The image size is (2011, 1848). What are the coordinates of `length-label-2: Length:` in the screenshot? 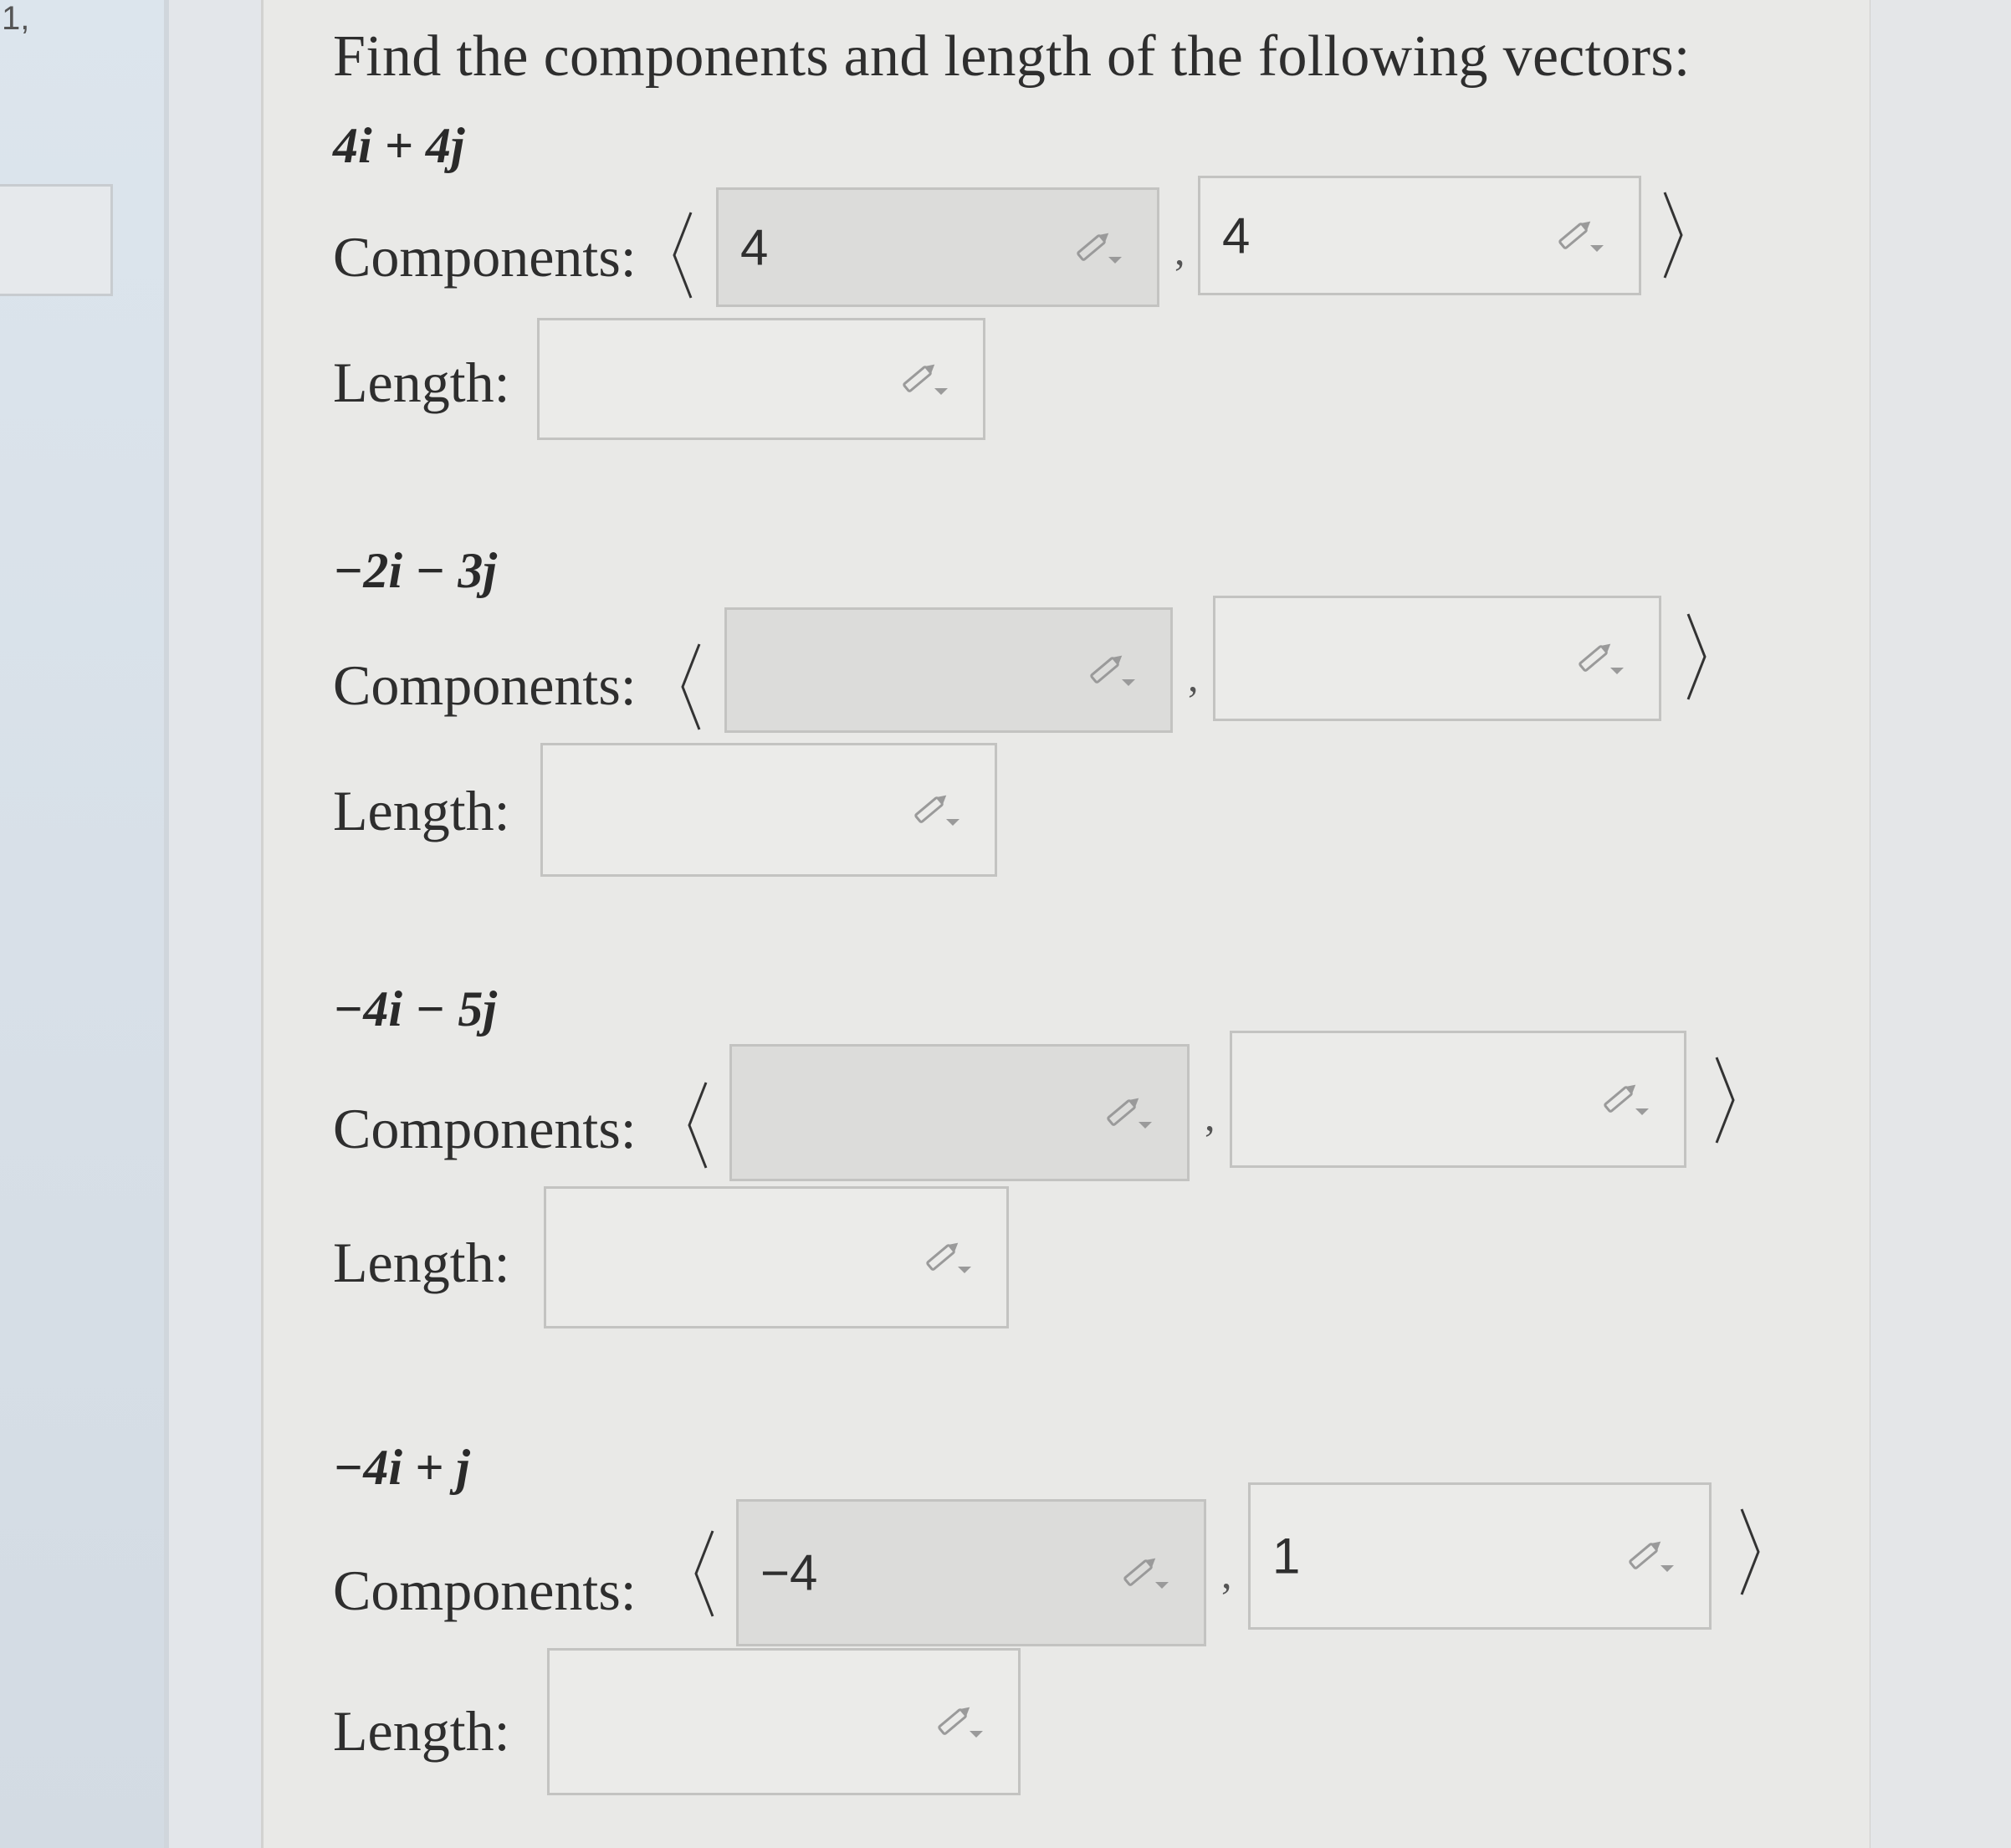 It's located at (421, 811).